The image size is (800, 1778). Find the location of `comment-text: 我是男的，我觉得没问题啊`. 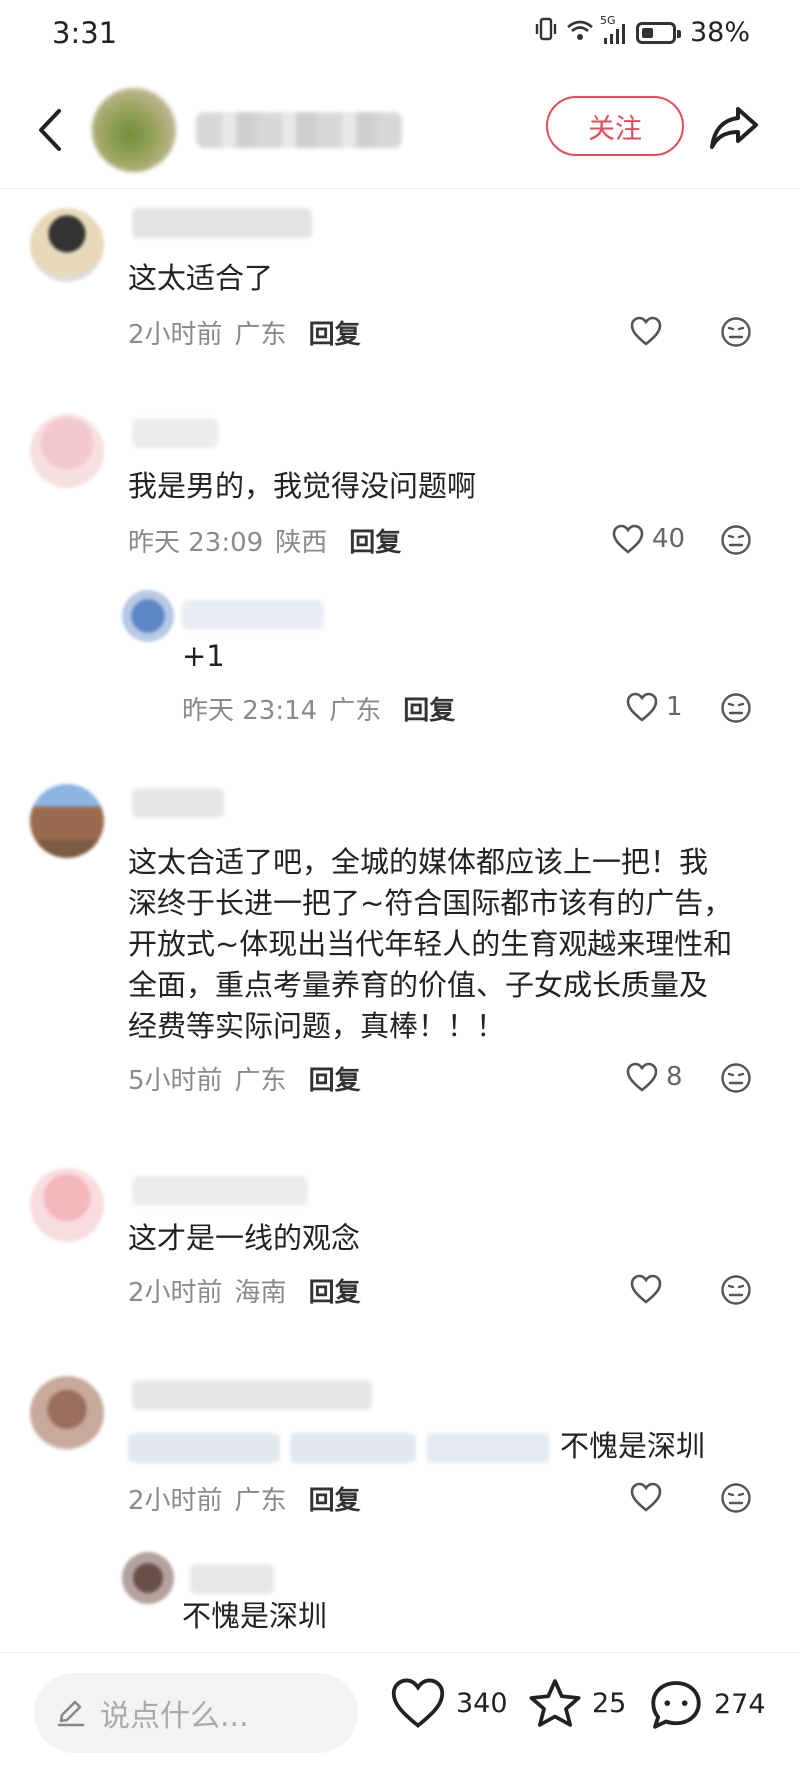

comment-text: 我是男的，我觉得没问题啊 is located at coordinates (302, 486).